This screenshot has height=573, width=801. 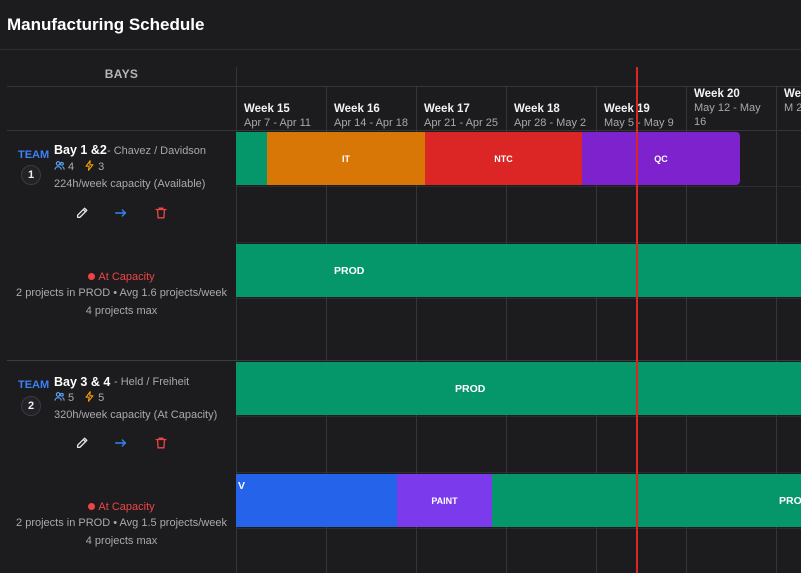 I want to click on week-label: Week 17, so click(x=447, y=109).